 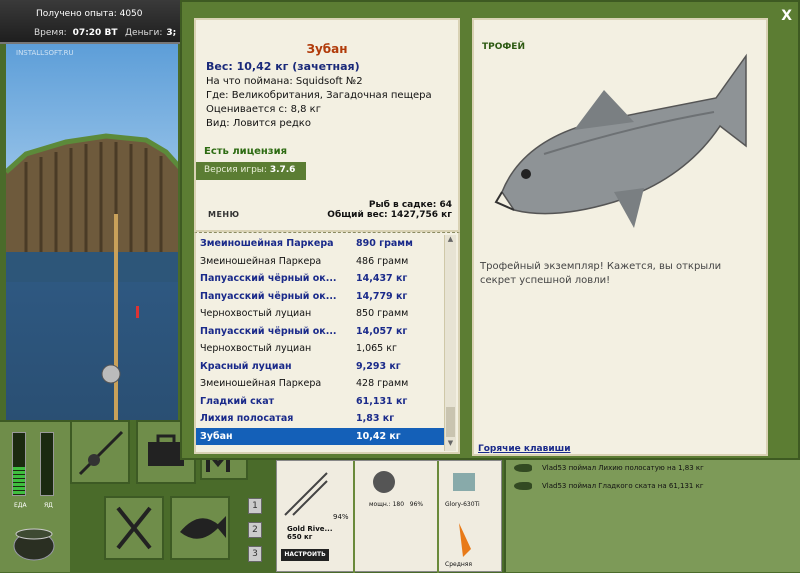 I want to click on catch-list-row: Зубан 10,42 кг, so click(x=321, y=436).